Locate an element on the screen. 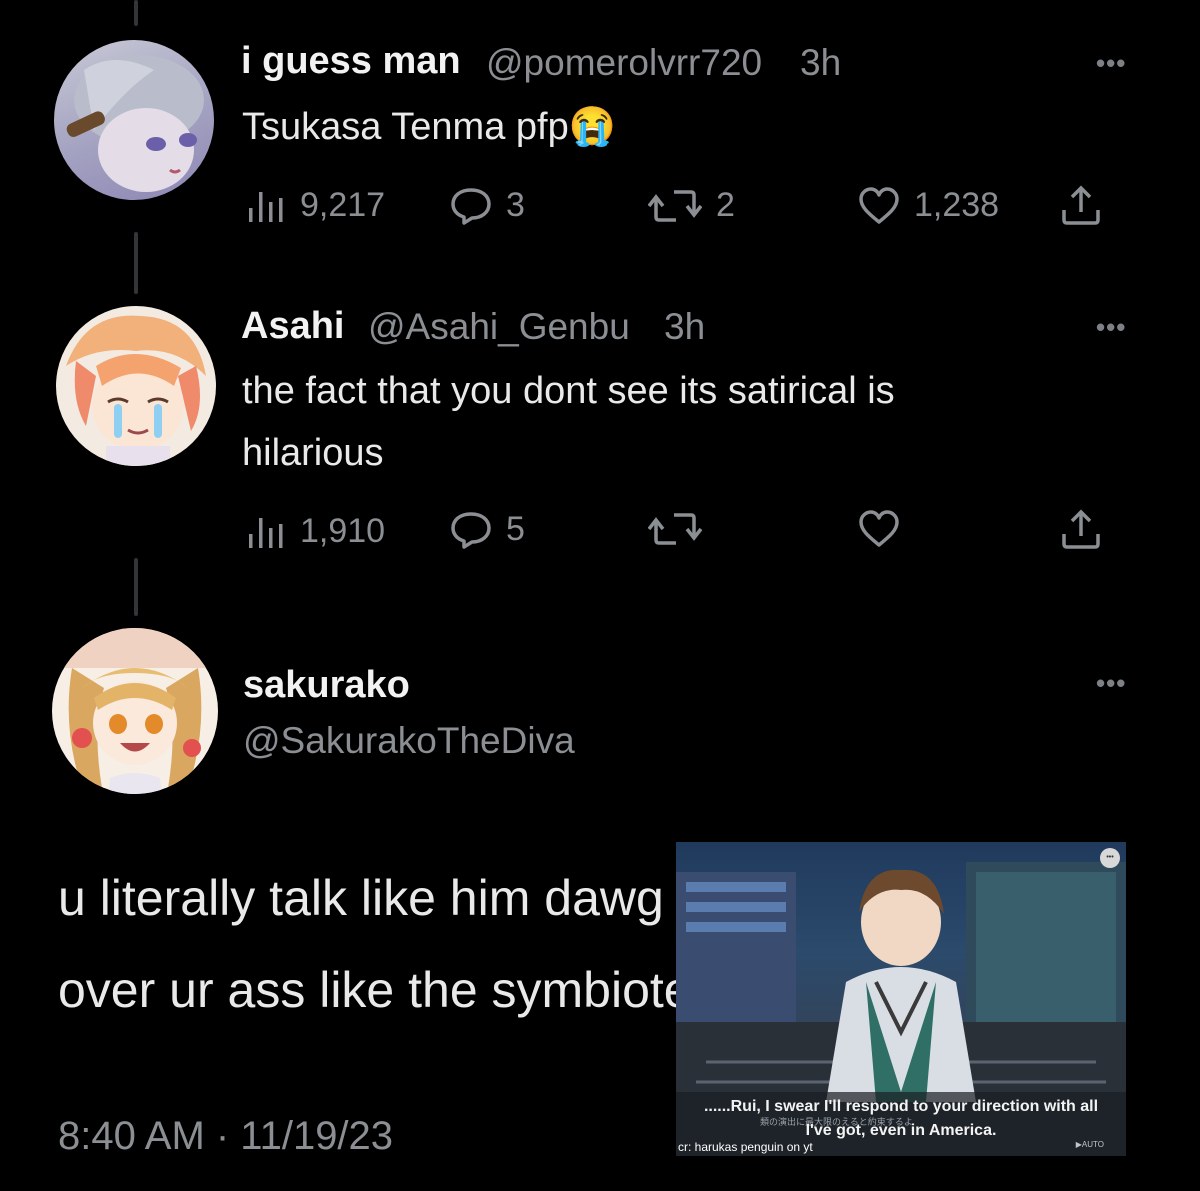 The height and width of the screenshot is (1191, 1200). views-button: 9,217 is located at coordinates (315, 205).